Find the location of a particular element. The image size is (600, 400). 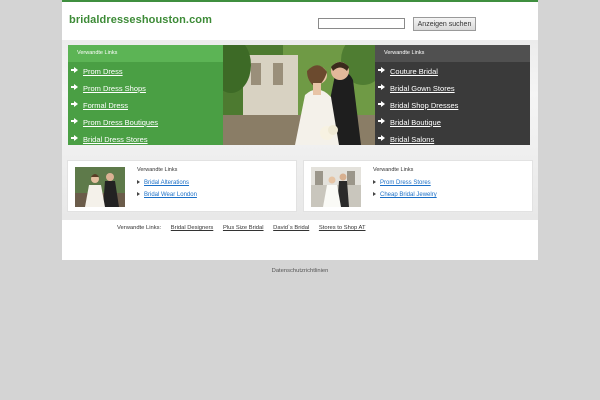

card-link-list: Bridal Alterations Bridal Wear London is located at coordinates (167, 189).